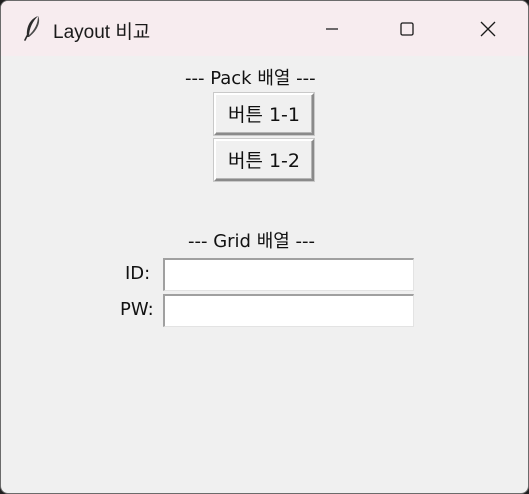 The width and height of the screenshot is (529, 494). What do you see at coordinates (250, 78) in the screenshot?
I see `pack-section-label: --- Pack 배열 ---` at bounding box center [250, 78].